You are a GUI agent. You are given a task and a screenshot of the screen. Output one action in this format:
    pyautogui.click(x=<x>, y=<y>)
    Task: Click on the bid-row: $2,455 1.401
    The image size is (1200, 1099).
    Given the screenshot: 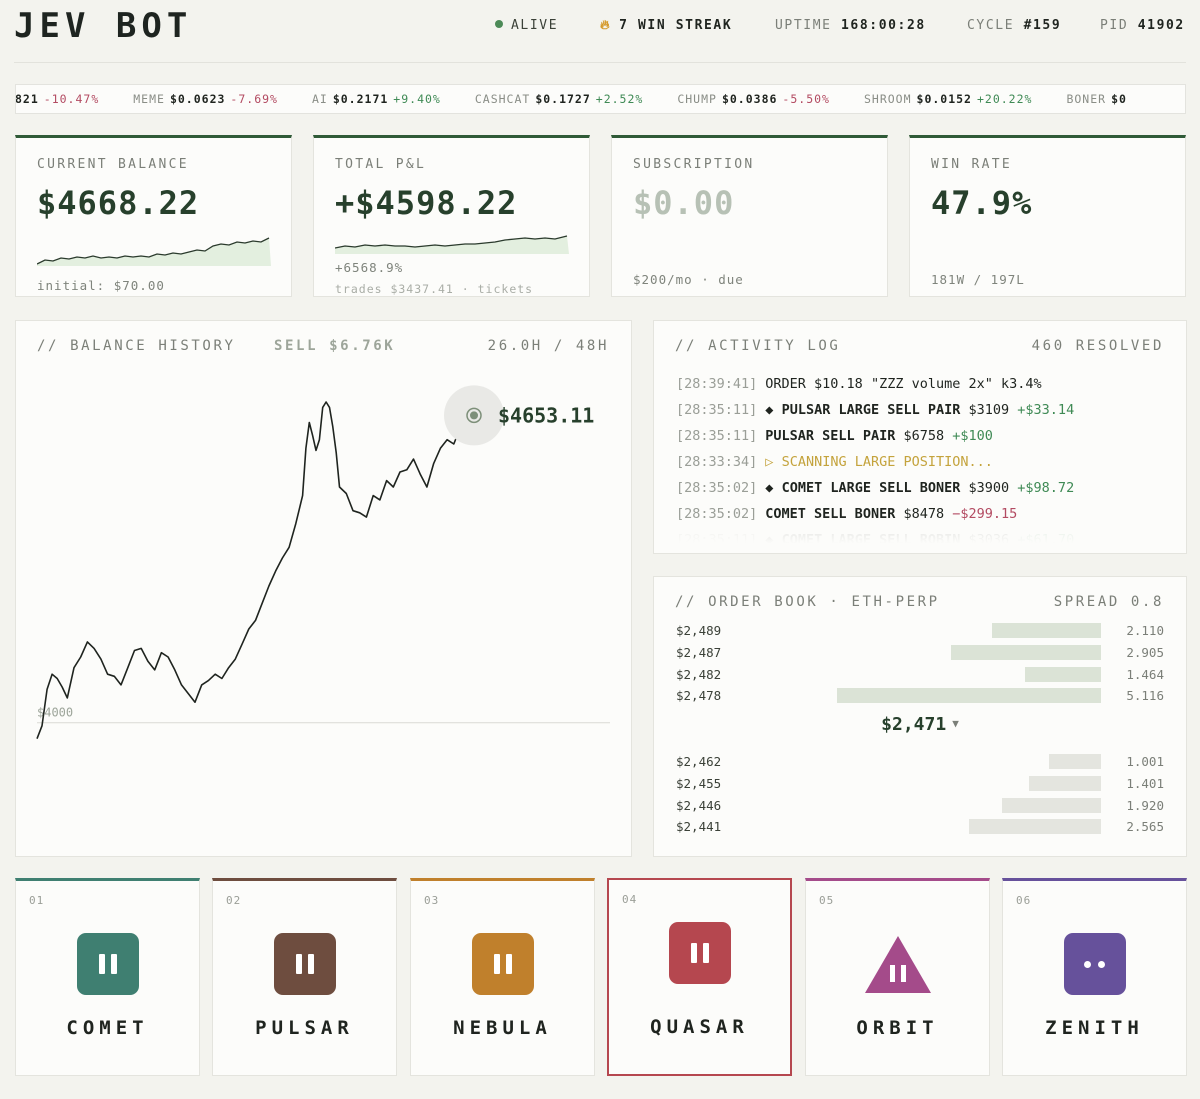 What is the action you would take?
    pyautogui.click(x=920, y=784)
    